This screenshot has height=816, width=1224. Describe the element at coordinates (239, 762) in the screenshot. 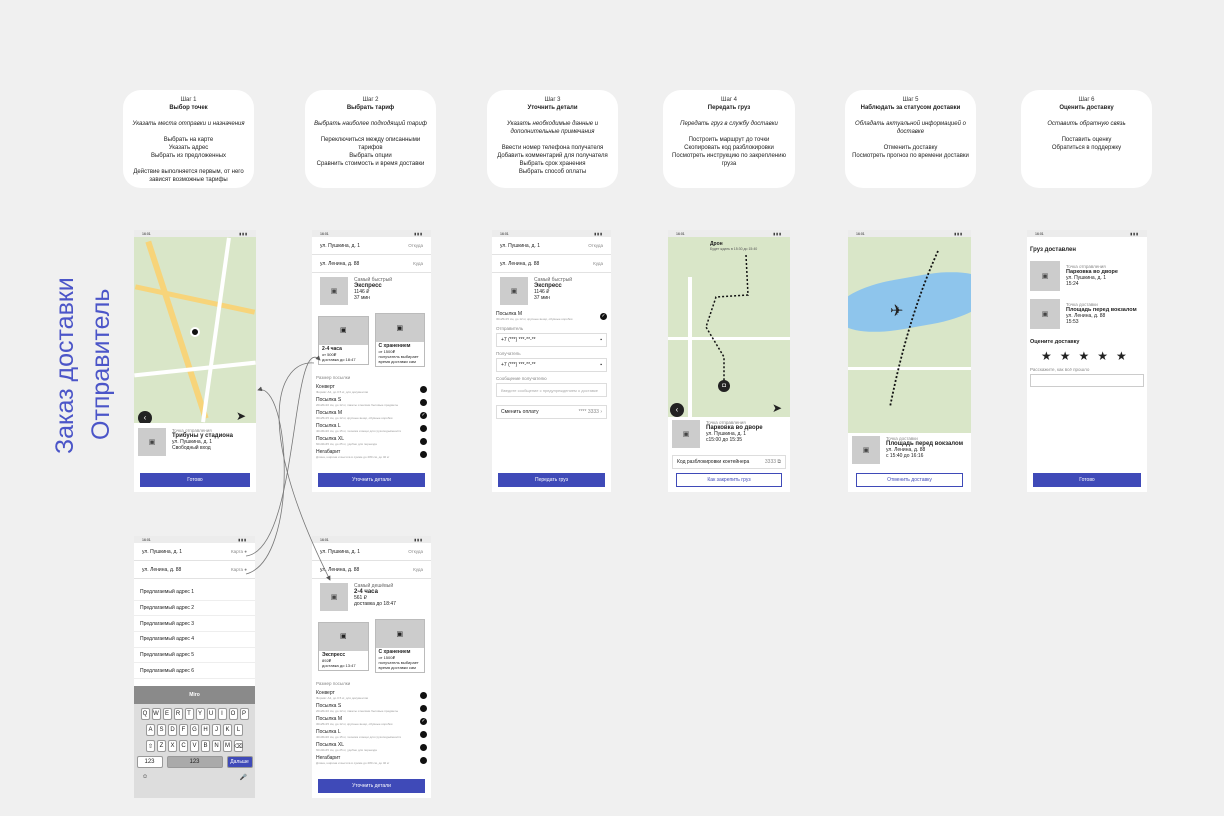

I see `key-next: Дальше` at that location.